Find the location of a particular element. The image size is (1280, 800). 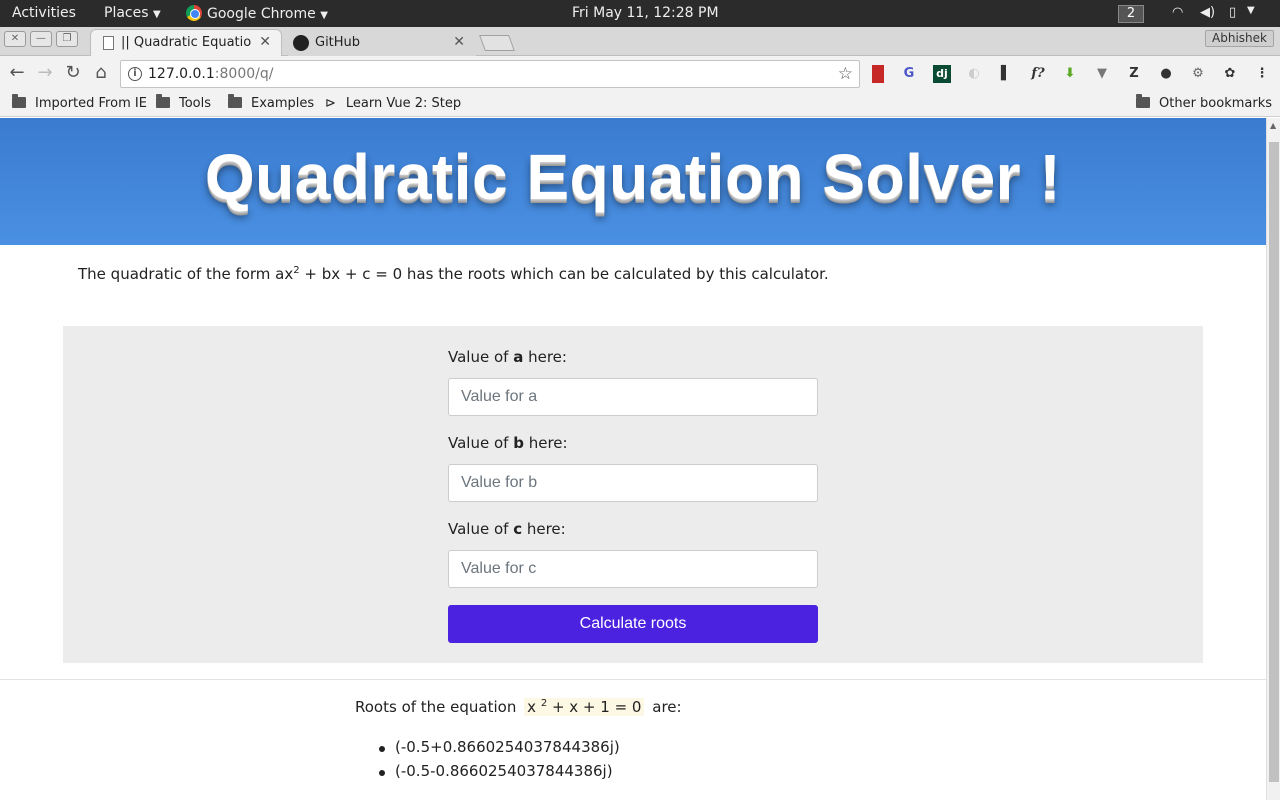

app-menu: Google Chrome ▼ is located at coordinates (257, 13).